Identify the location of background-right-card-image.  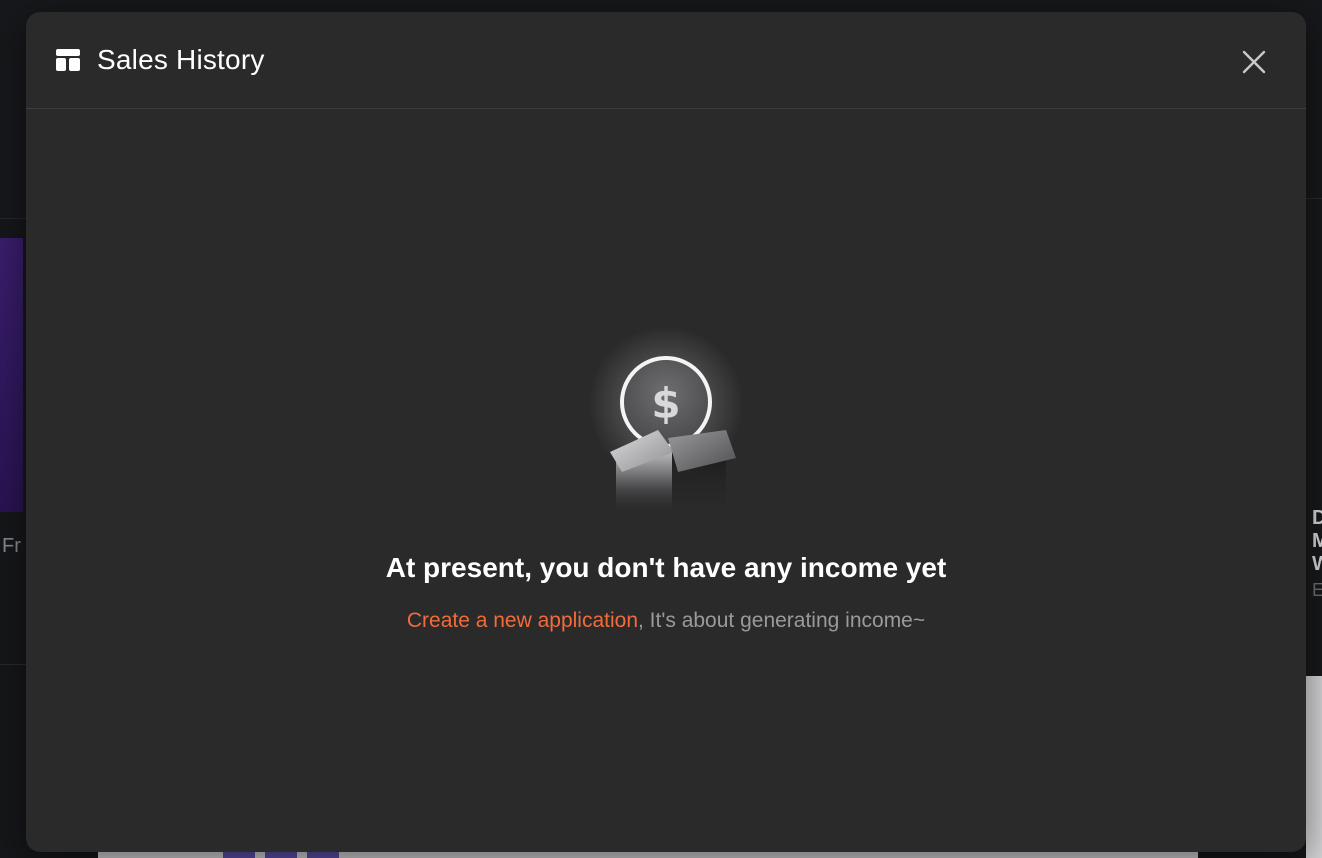
(1314, 767).